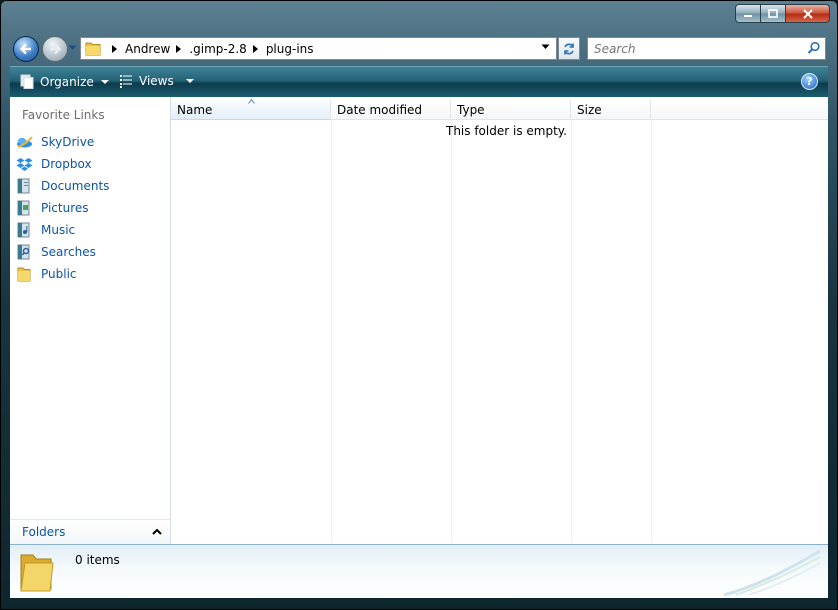 The height and width of the screenshot is (610, 838). Describe the element at coordinates (739, 110) in the screenshot. I see `column-header-filler` at that location.